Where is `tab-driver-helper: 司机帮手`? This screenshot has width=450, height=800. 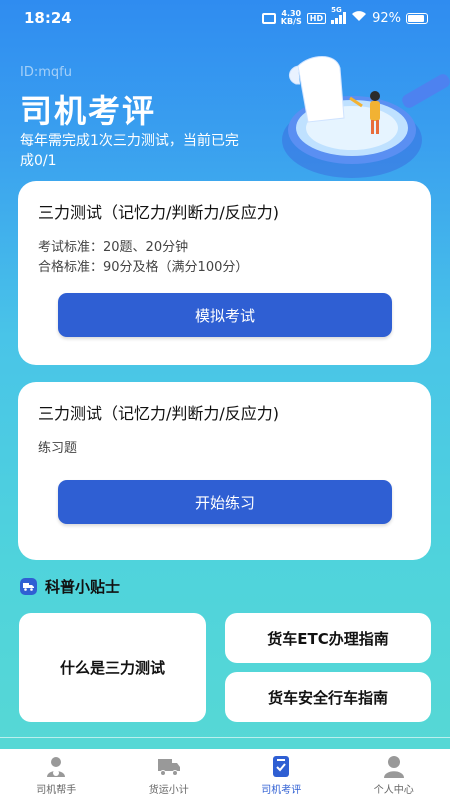
tab-driver-helper: 司机帮手 is located at coordinates (56, 774).